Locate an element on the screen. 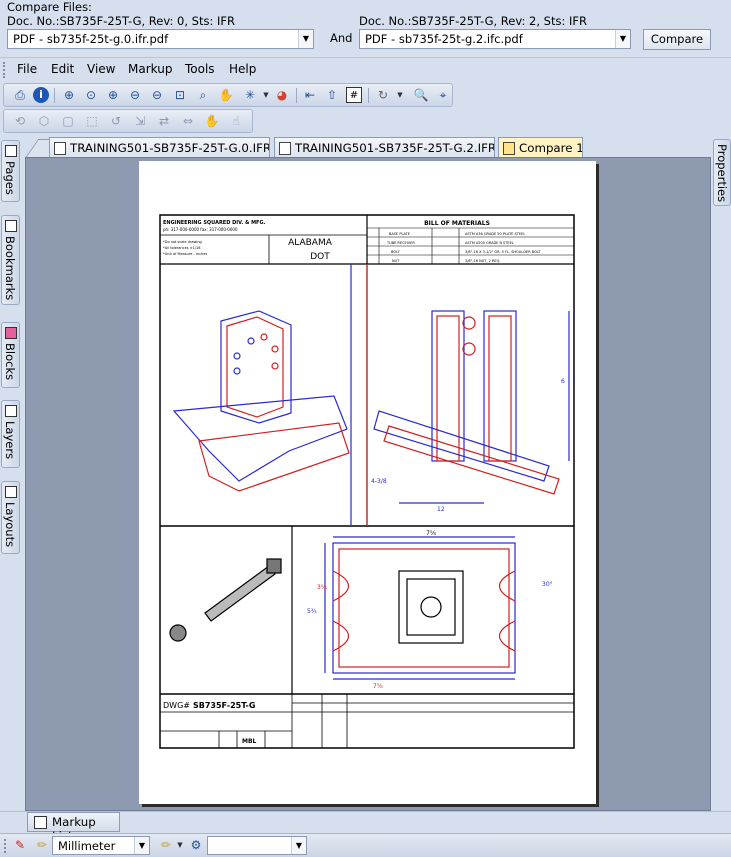 The width and height of the screenshot is (731, 857). menu-file: File is located at coordinates (27, 69).